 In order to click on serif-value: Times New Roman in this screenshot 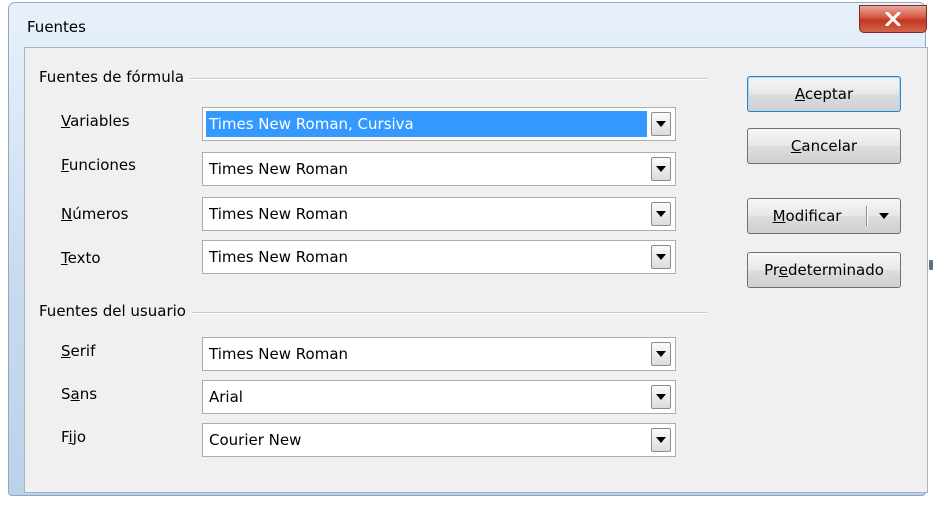, I will do `click(279, 354)`.